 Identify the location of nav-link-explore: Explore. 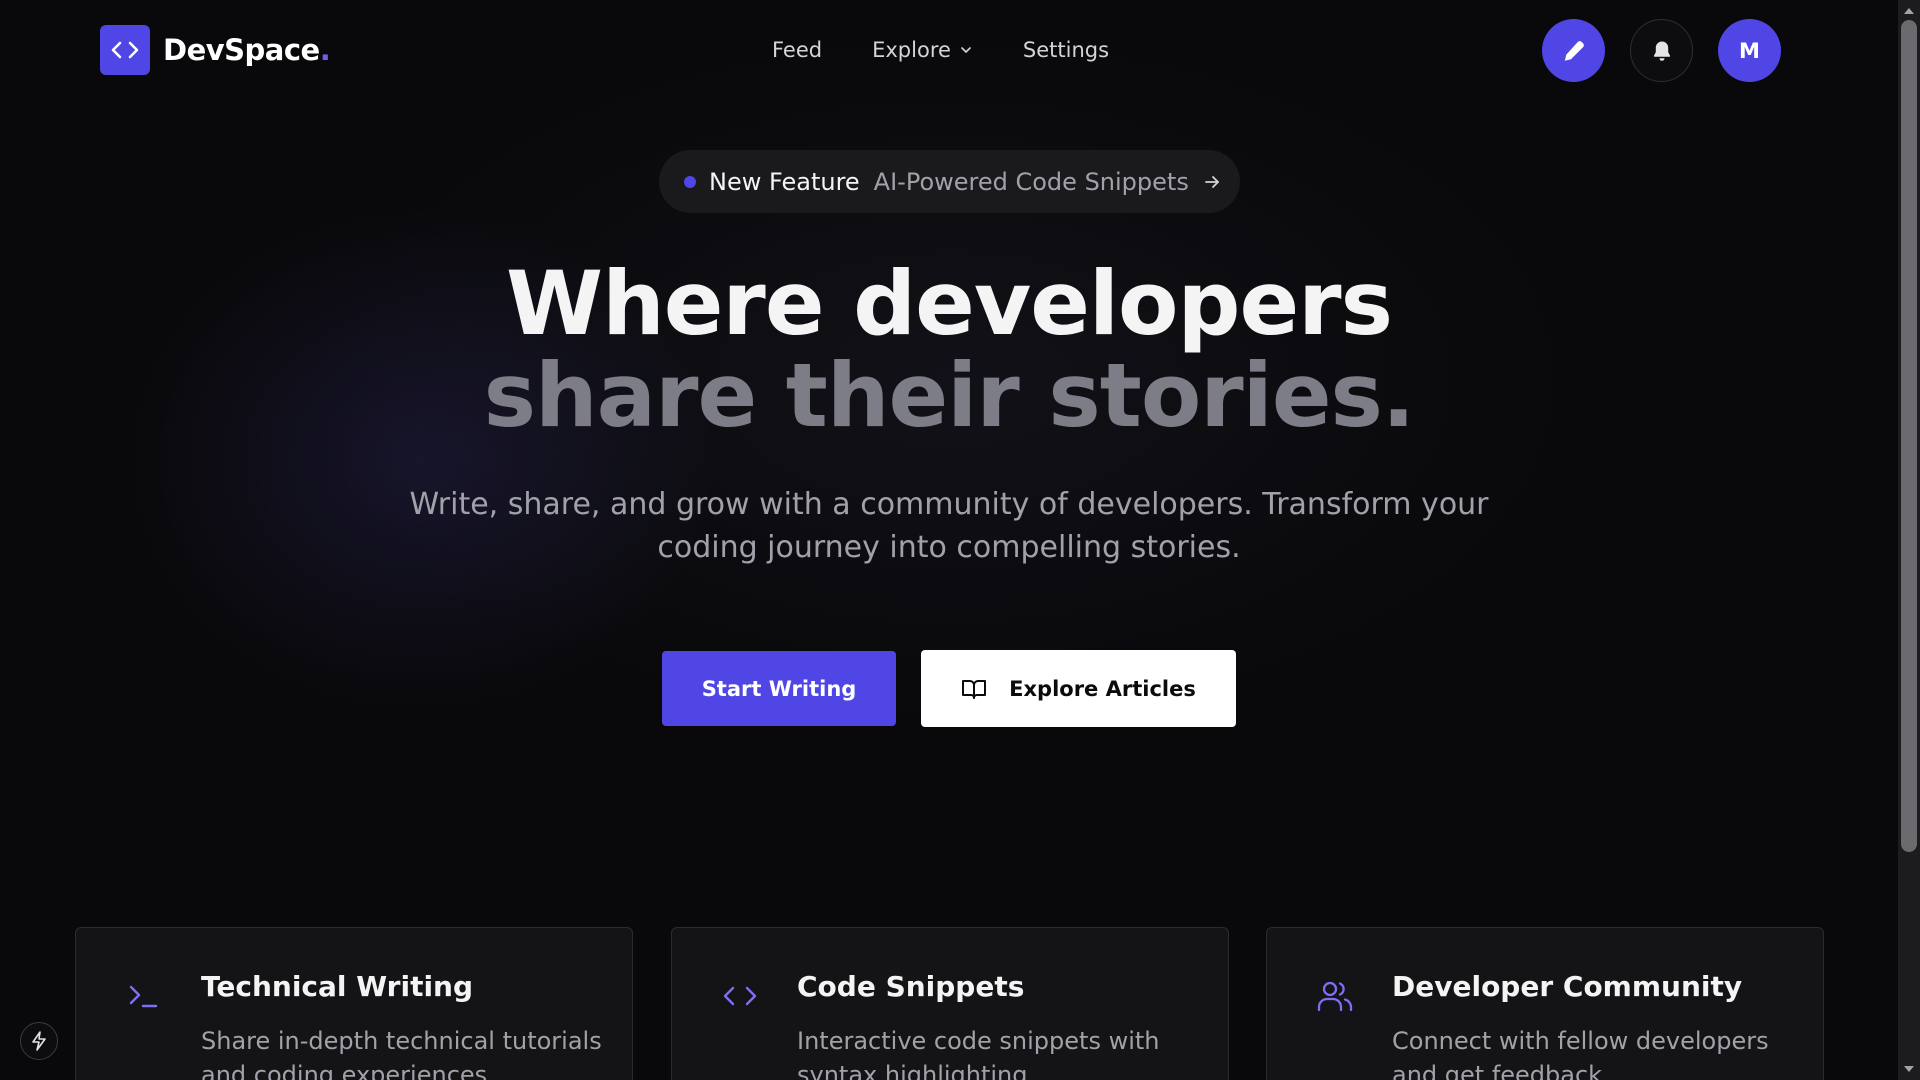
(922, 50).